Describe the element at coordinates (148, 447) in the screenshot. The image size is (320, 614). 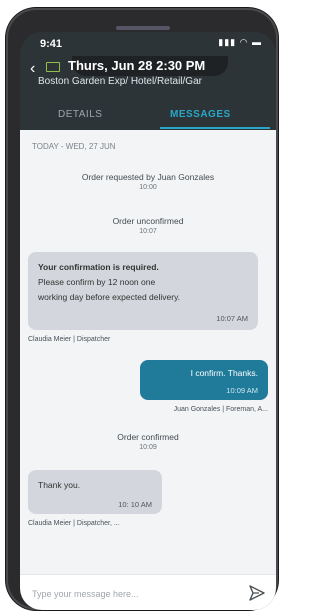
I see `event-time: 10:09` at that location.